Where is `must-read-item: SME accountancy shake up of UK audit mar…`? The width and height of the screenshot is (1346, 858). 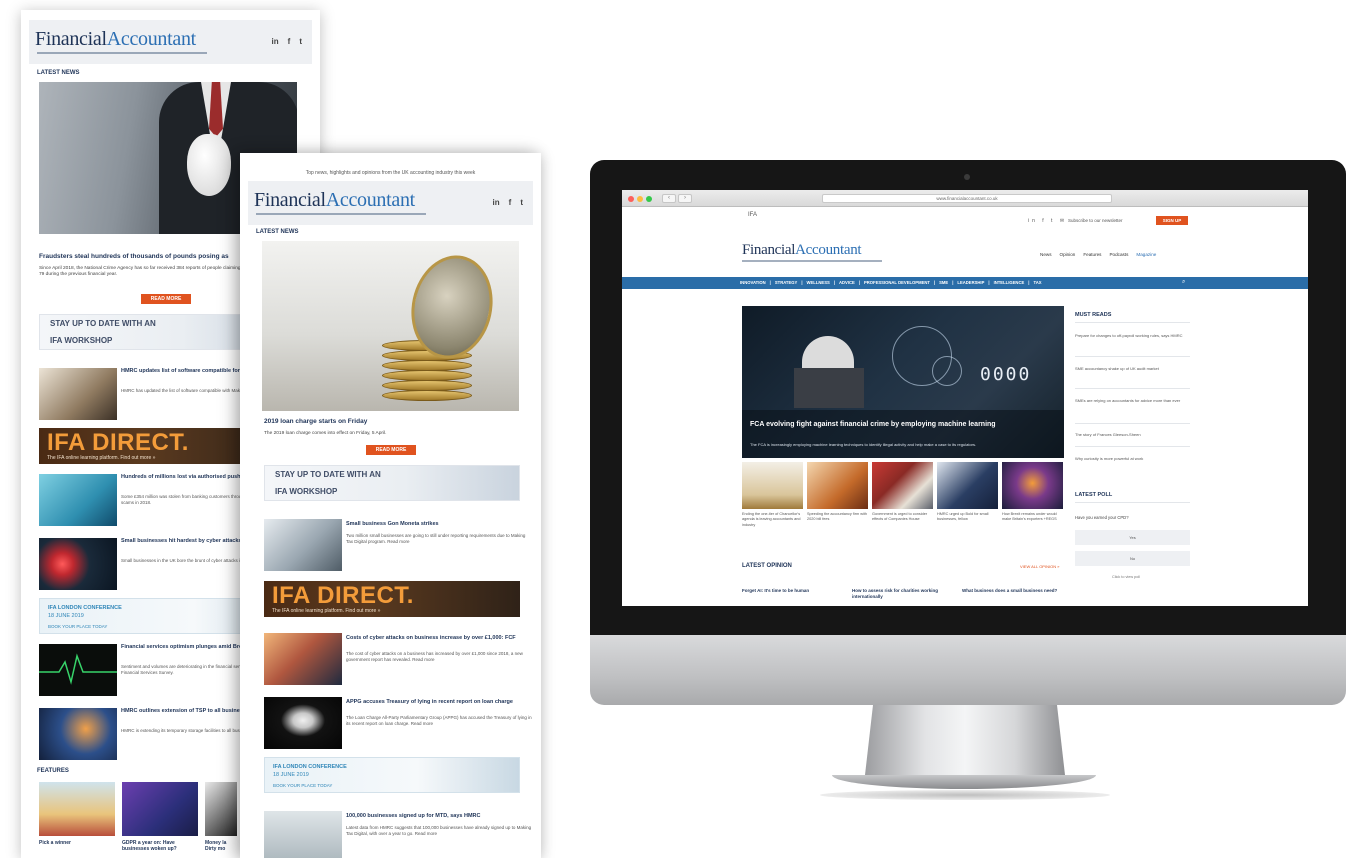
must-read-item: SME accountancy shake up of UK audit mar… is located at coordinates (1134, 369).